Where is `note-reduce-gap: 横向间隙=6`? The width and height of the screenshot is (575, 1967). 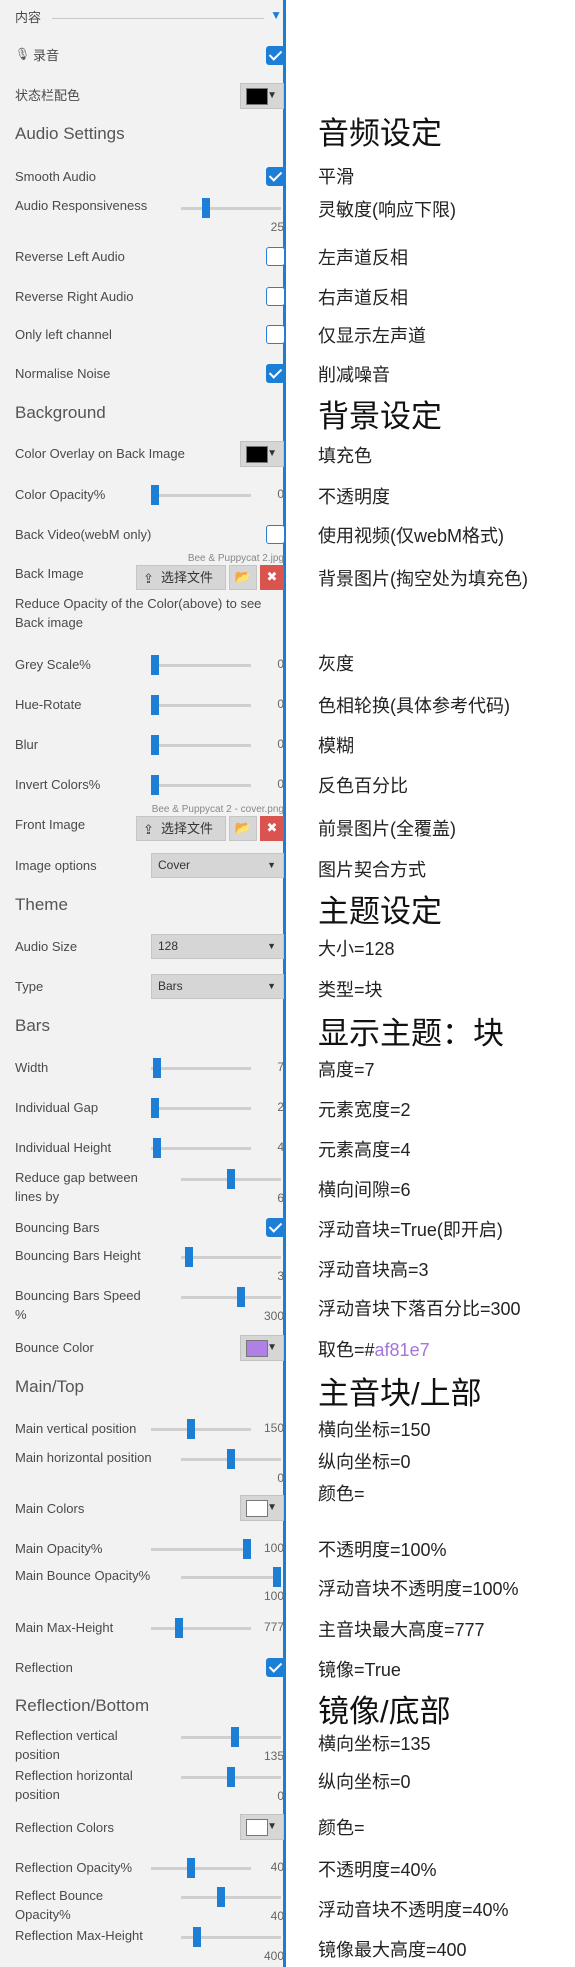
note-reduce-gap: 横向间隙=6 is located at coordinates (364, 1190).